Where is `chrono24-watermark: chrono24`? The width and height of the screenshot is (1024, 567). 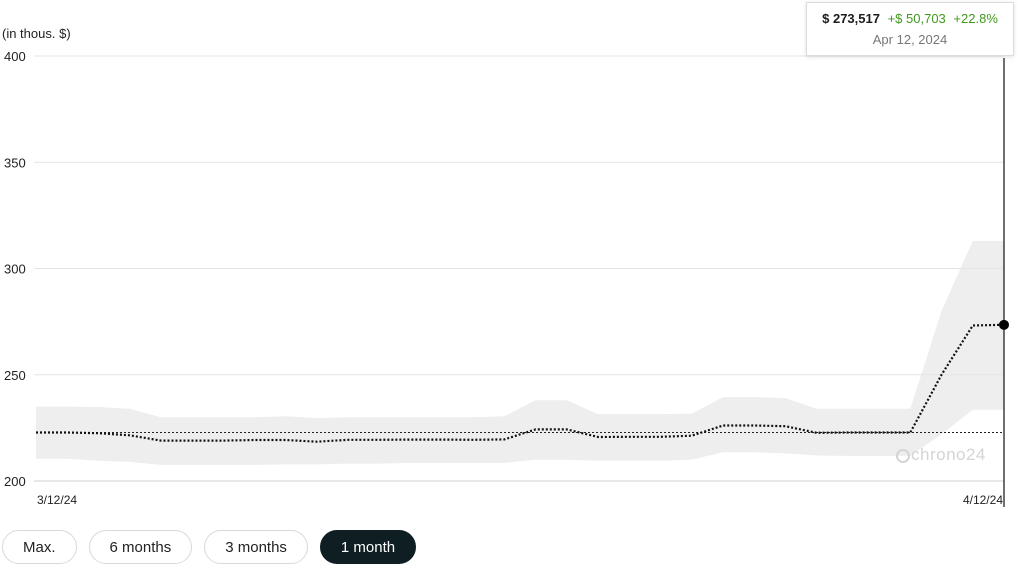
chrono24-watermark: chrono24 is located at coordinates (941, 455).